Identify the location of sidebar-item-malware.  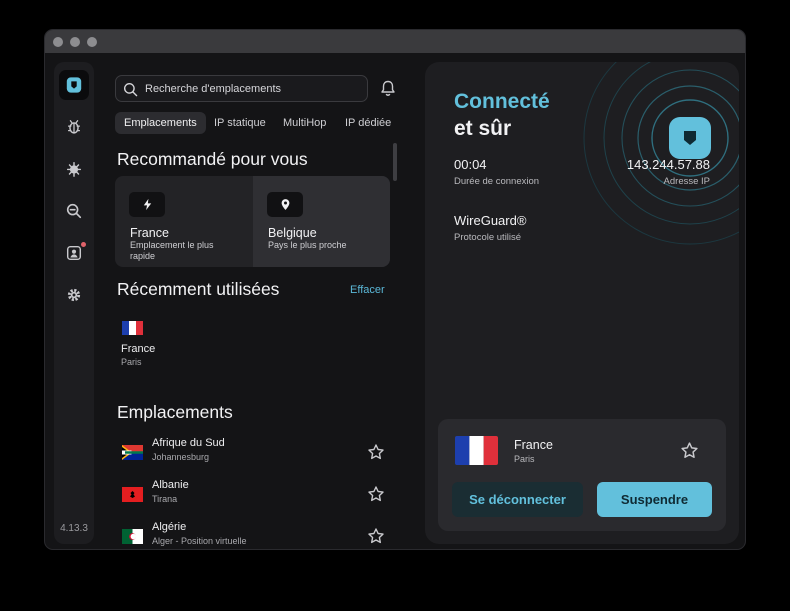
(74, 169).